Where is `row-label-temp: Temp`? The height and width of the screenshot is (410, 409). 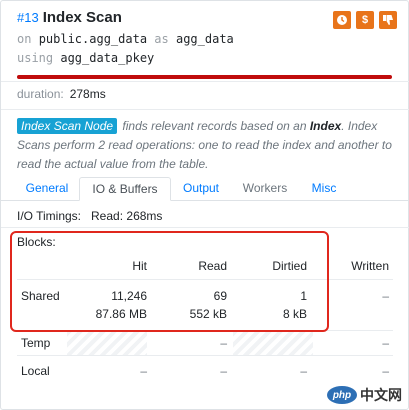 row-label-temp: Temp is located at coordinates (36, 343).